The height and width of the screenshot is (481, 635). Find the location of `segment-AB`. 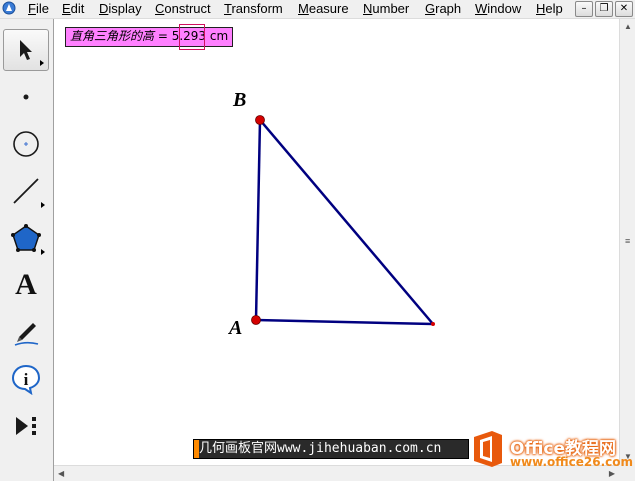

segment-AB is located at coordinates (258, 220).